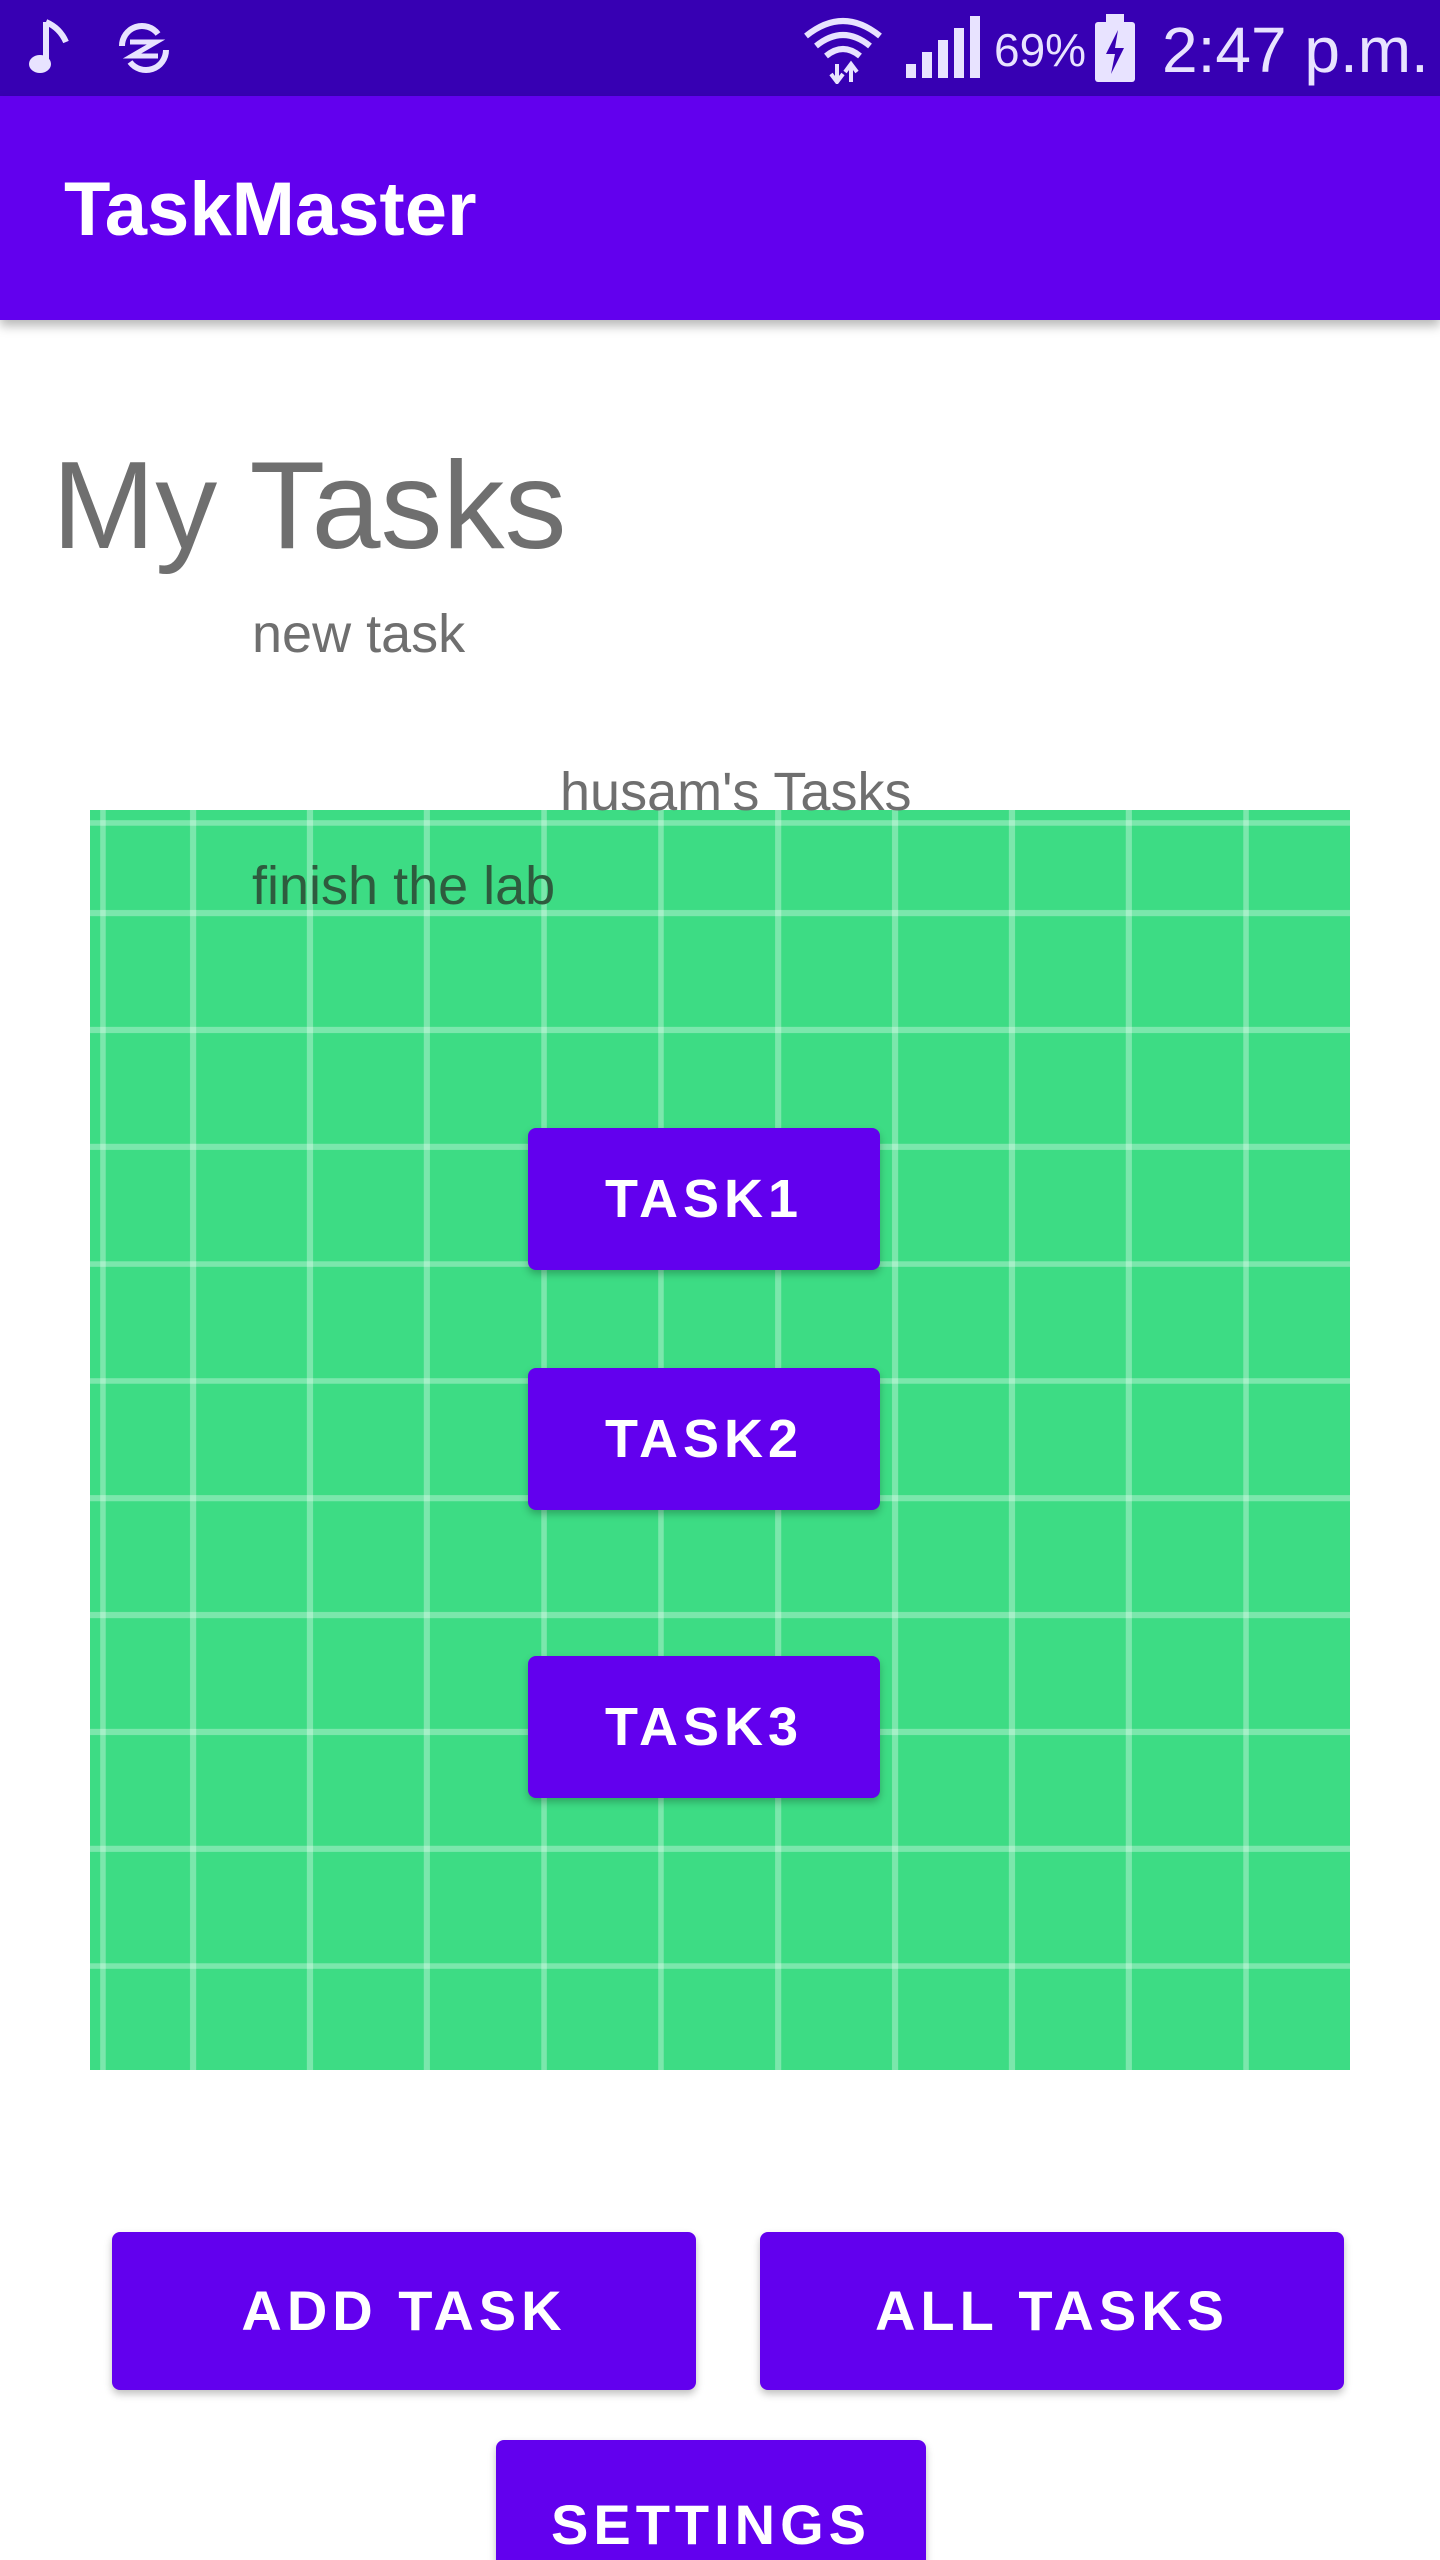  I want to click on user-tasks-label: husam's Tasks, so click(736, 792).